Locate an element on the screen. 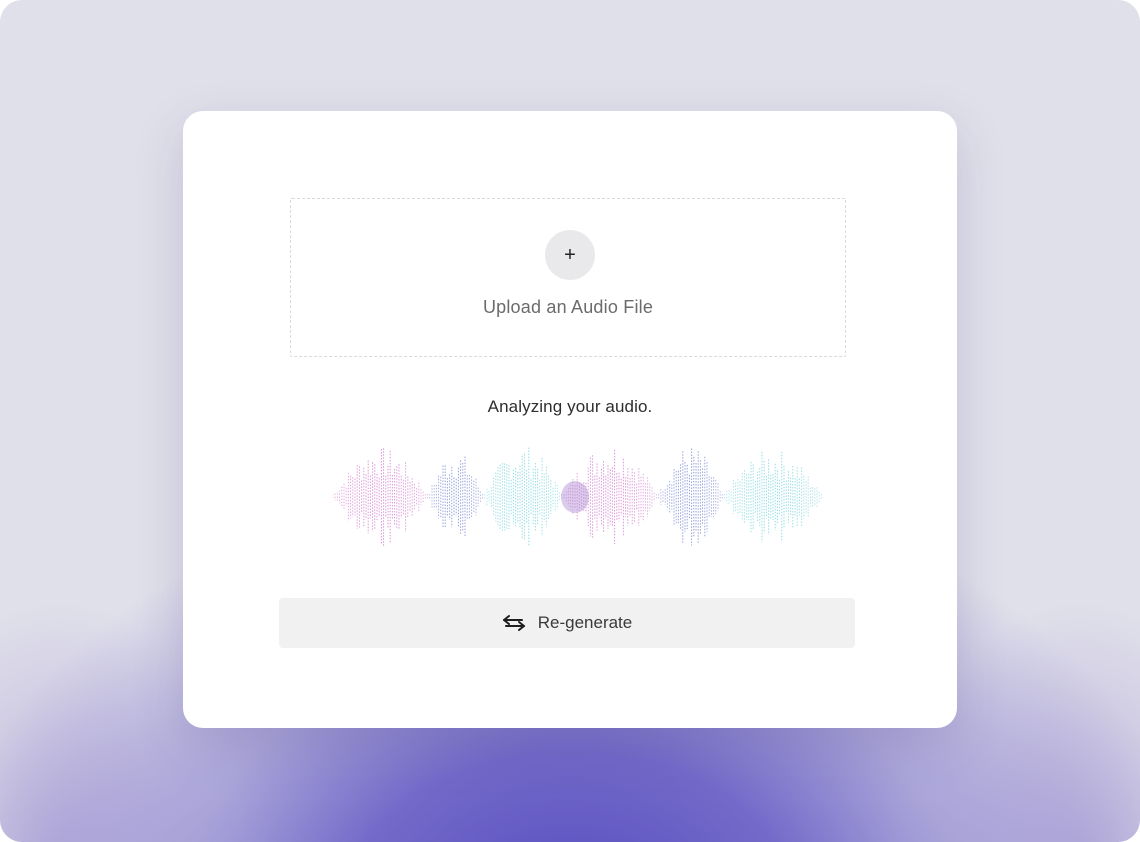 This screenshot has height=842, width=1140. audio-waveform is located at coordinates (577, 497).